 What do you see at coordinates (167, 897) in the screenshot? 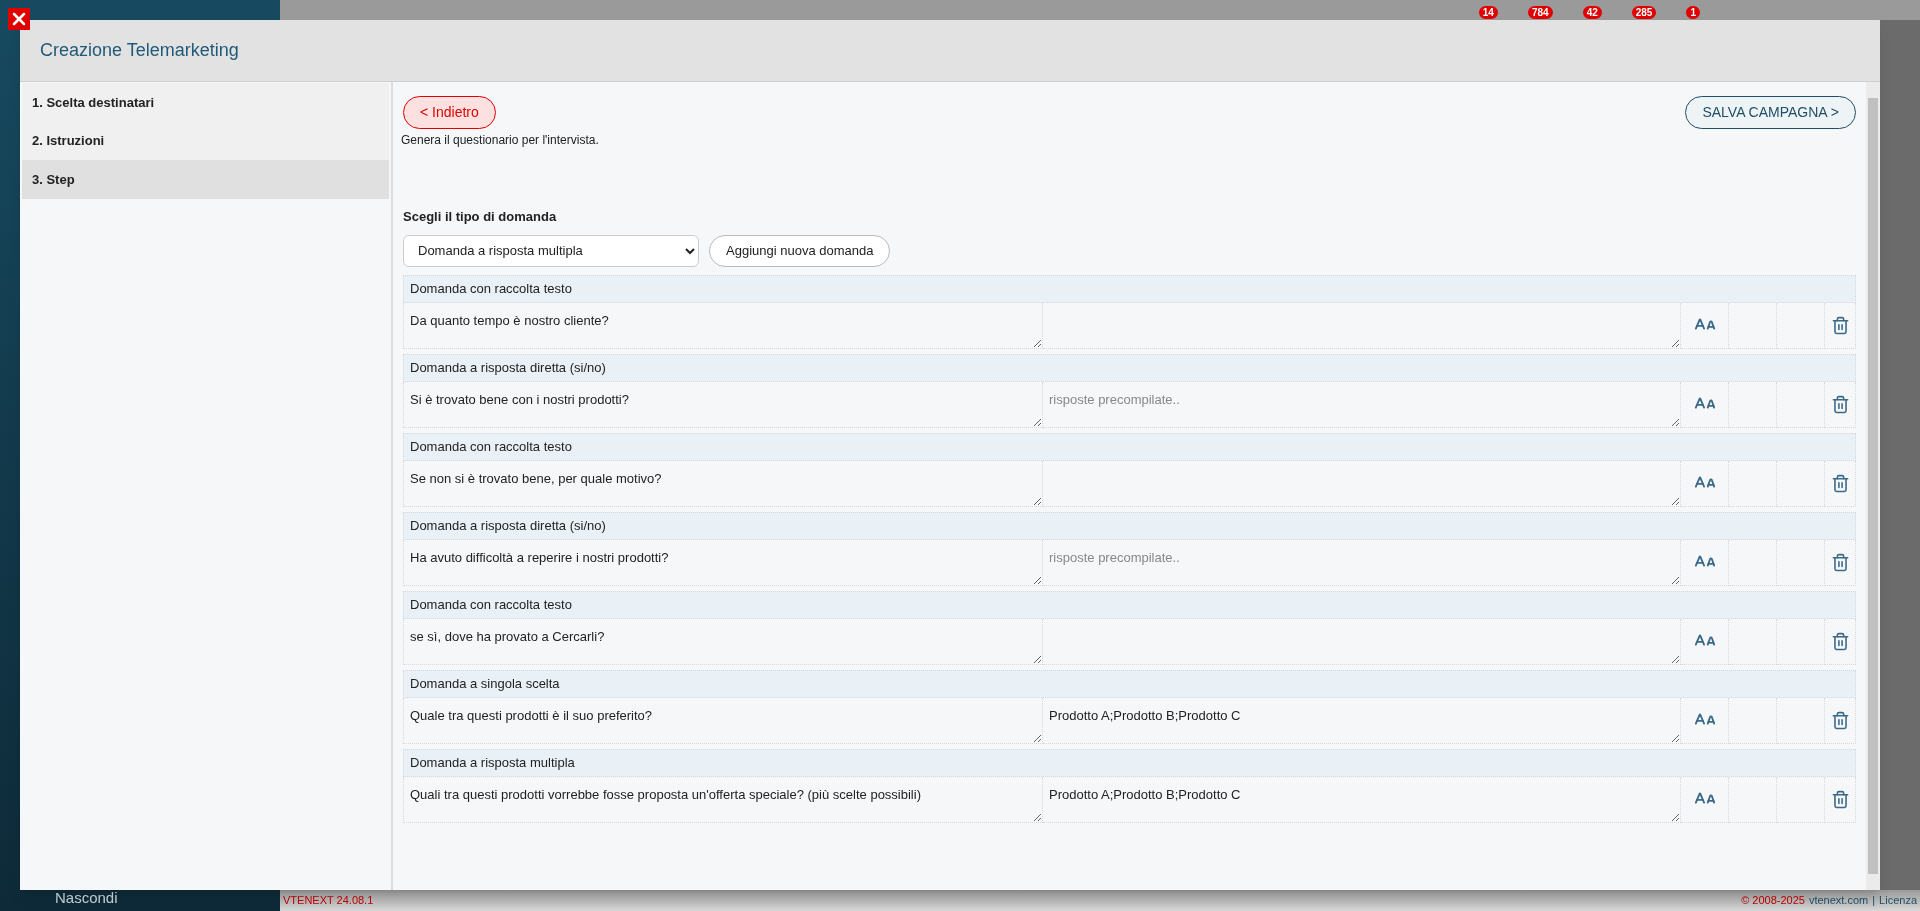
I see `hide-link: Nascondi` at bounding box center [167, 897].